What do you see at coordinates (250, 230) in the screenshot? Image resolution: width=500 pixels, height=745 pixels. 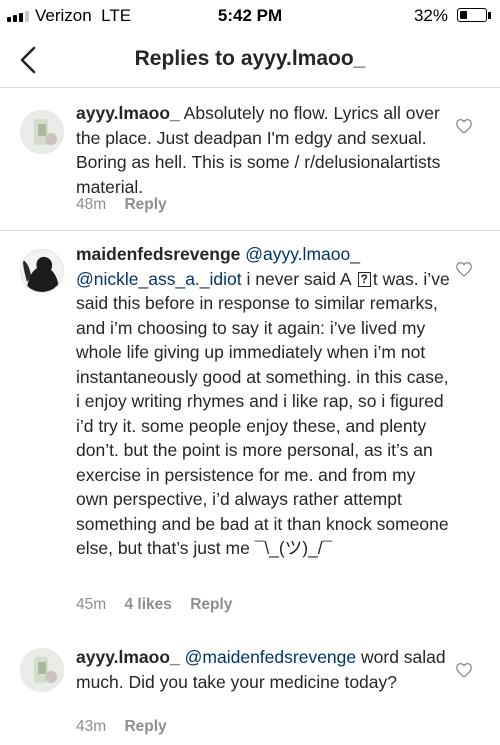 I see `divider` at bounding box center [250, 230].